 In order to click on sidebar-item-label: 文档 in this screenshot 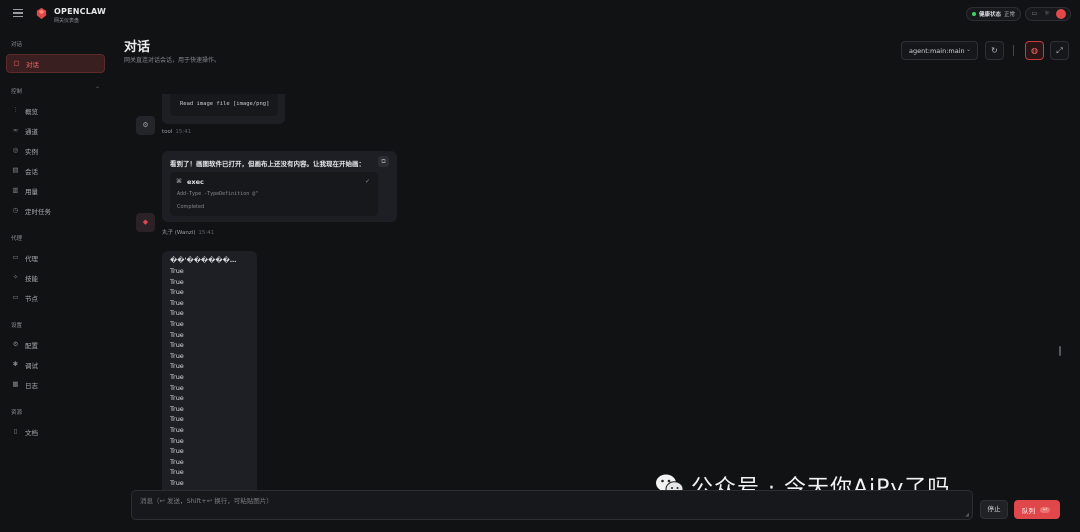, I will do `click(31, 432)`.